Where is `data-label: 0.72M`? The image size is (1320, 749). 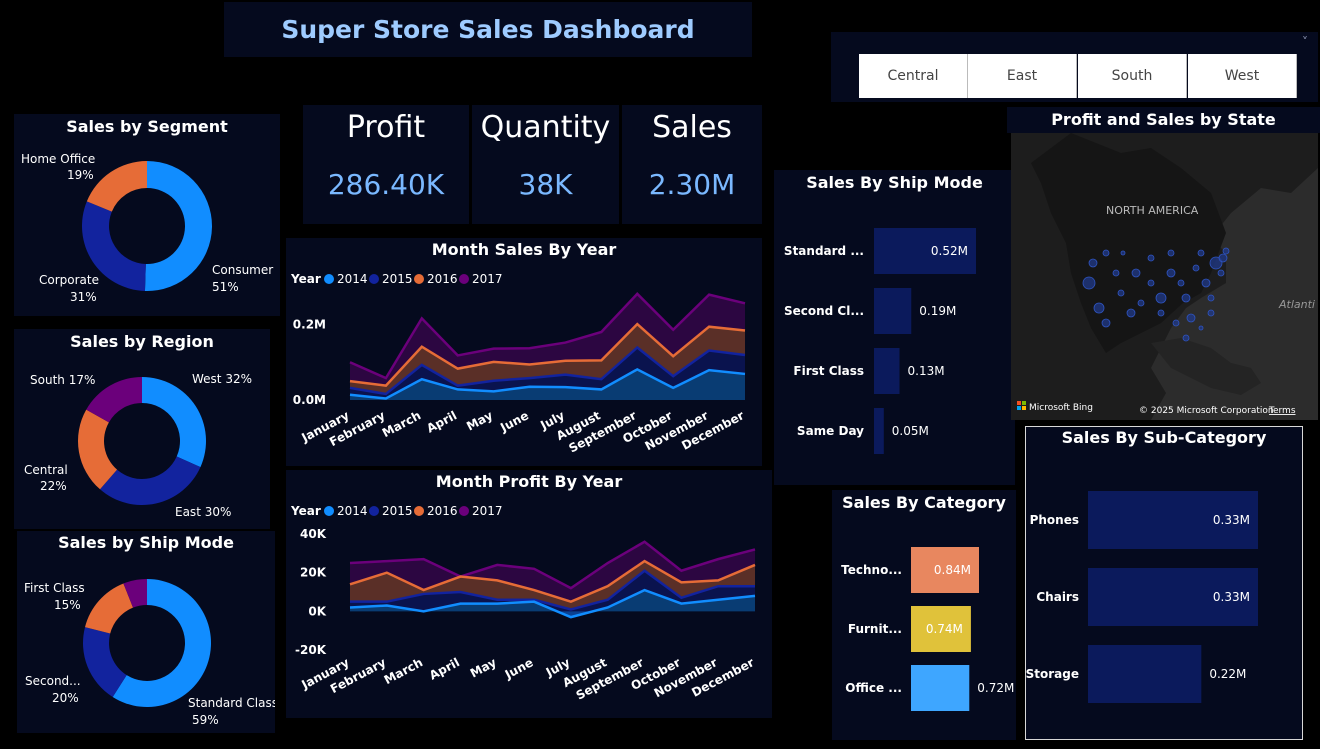
data-label: 0.72M is located at coordinates (995, 688).